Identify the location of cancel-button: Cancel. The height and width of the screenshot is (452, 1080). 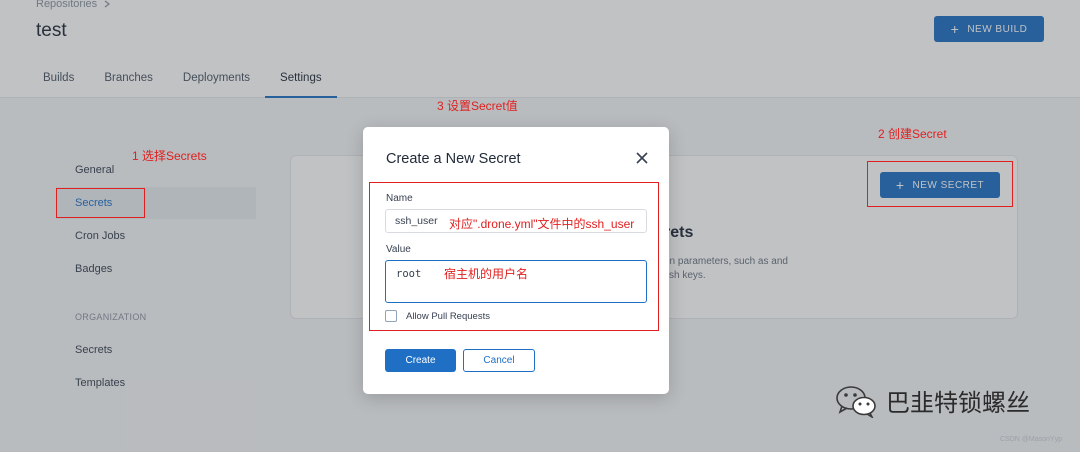
(499, 360).